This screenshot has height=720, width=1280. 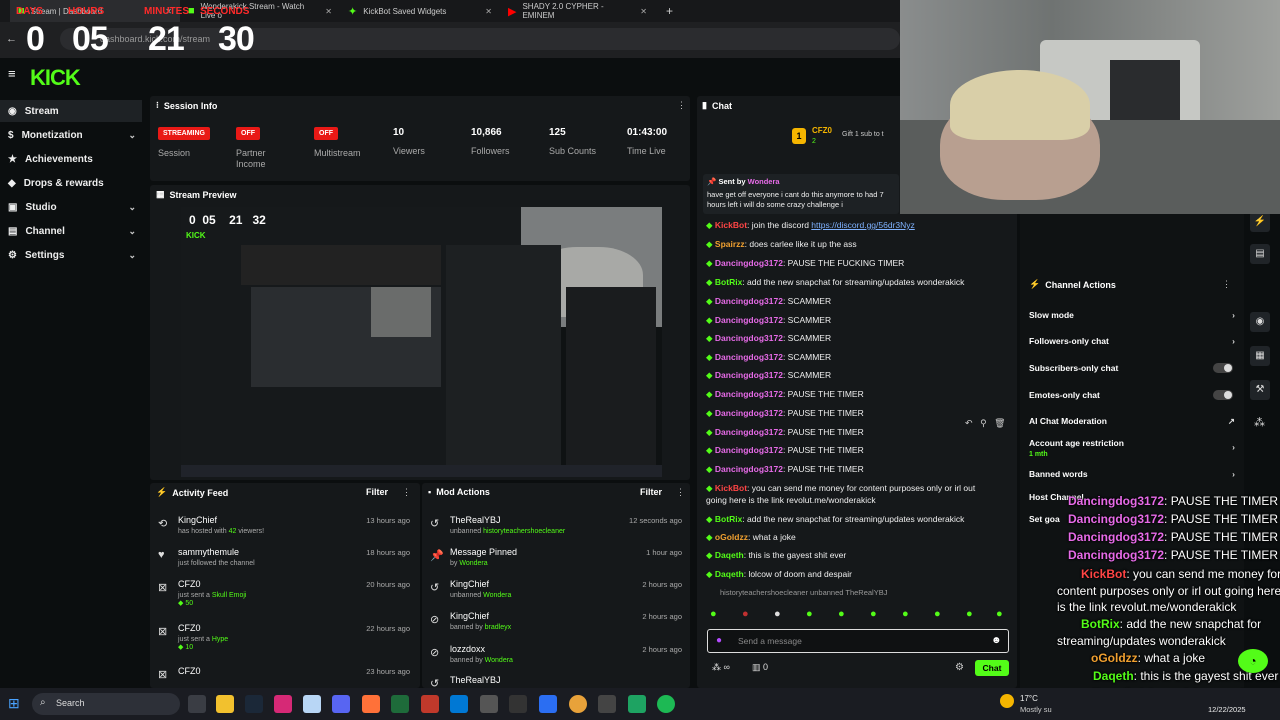 What do you see at coordinates (669, 11) in the screenshot?
I see `new-tab-button: +` at bounding box center [669, 11].